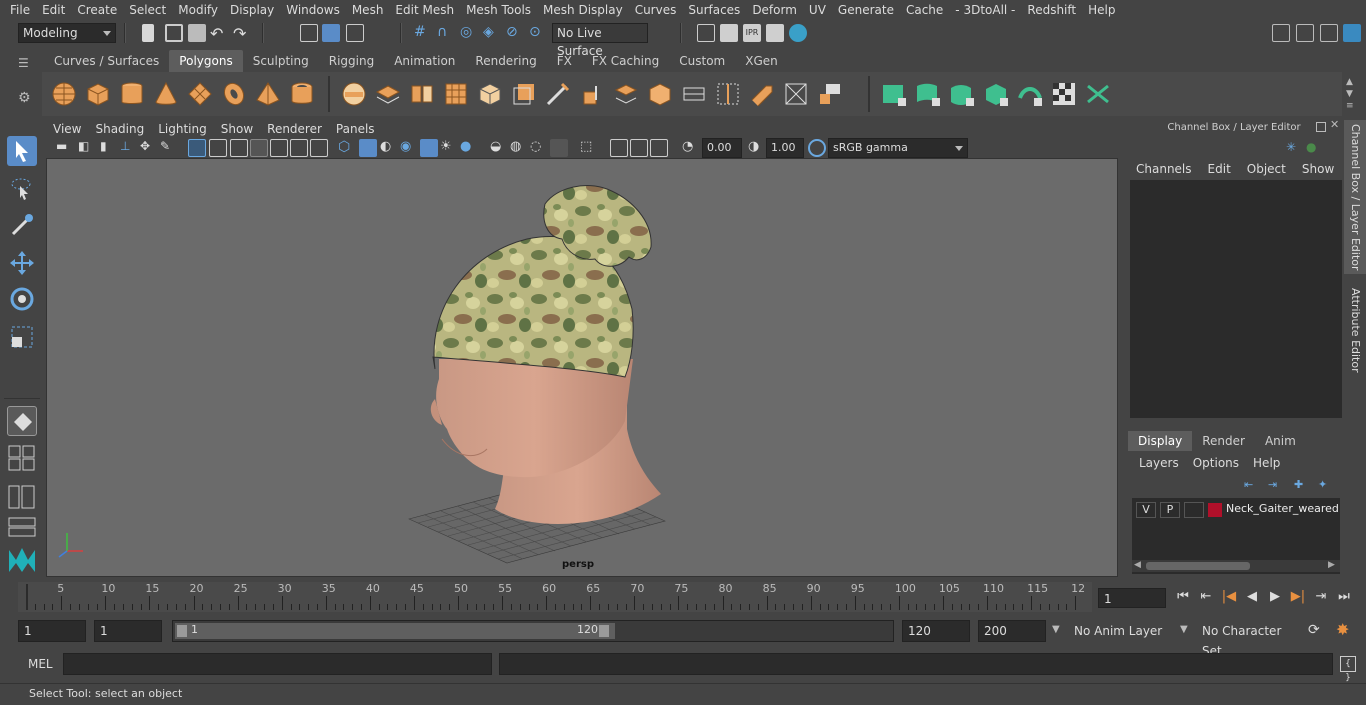 Image resolution: width=1366 pixels, height=705 pixels. What do you see at coordinates (499, 148) in the screenshot?
I see `motion-blur-icon: ◒` at bounding box center [499, 148].